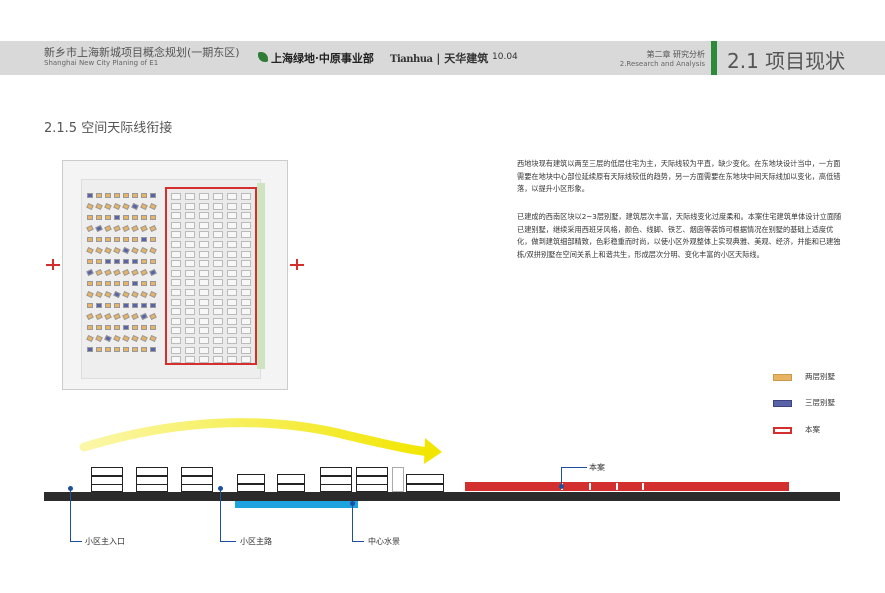 Image resolution: width=885 pixels, height=593 pixels. Describe the element at coordinates (433, 451) in the screenshot. I see `skyline-arrow-head` at that location.